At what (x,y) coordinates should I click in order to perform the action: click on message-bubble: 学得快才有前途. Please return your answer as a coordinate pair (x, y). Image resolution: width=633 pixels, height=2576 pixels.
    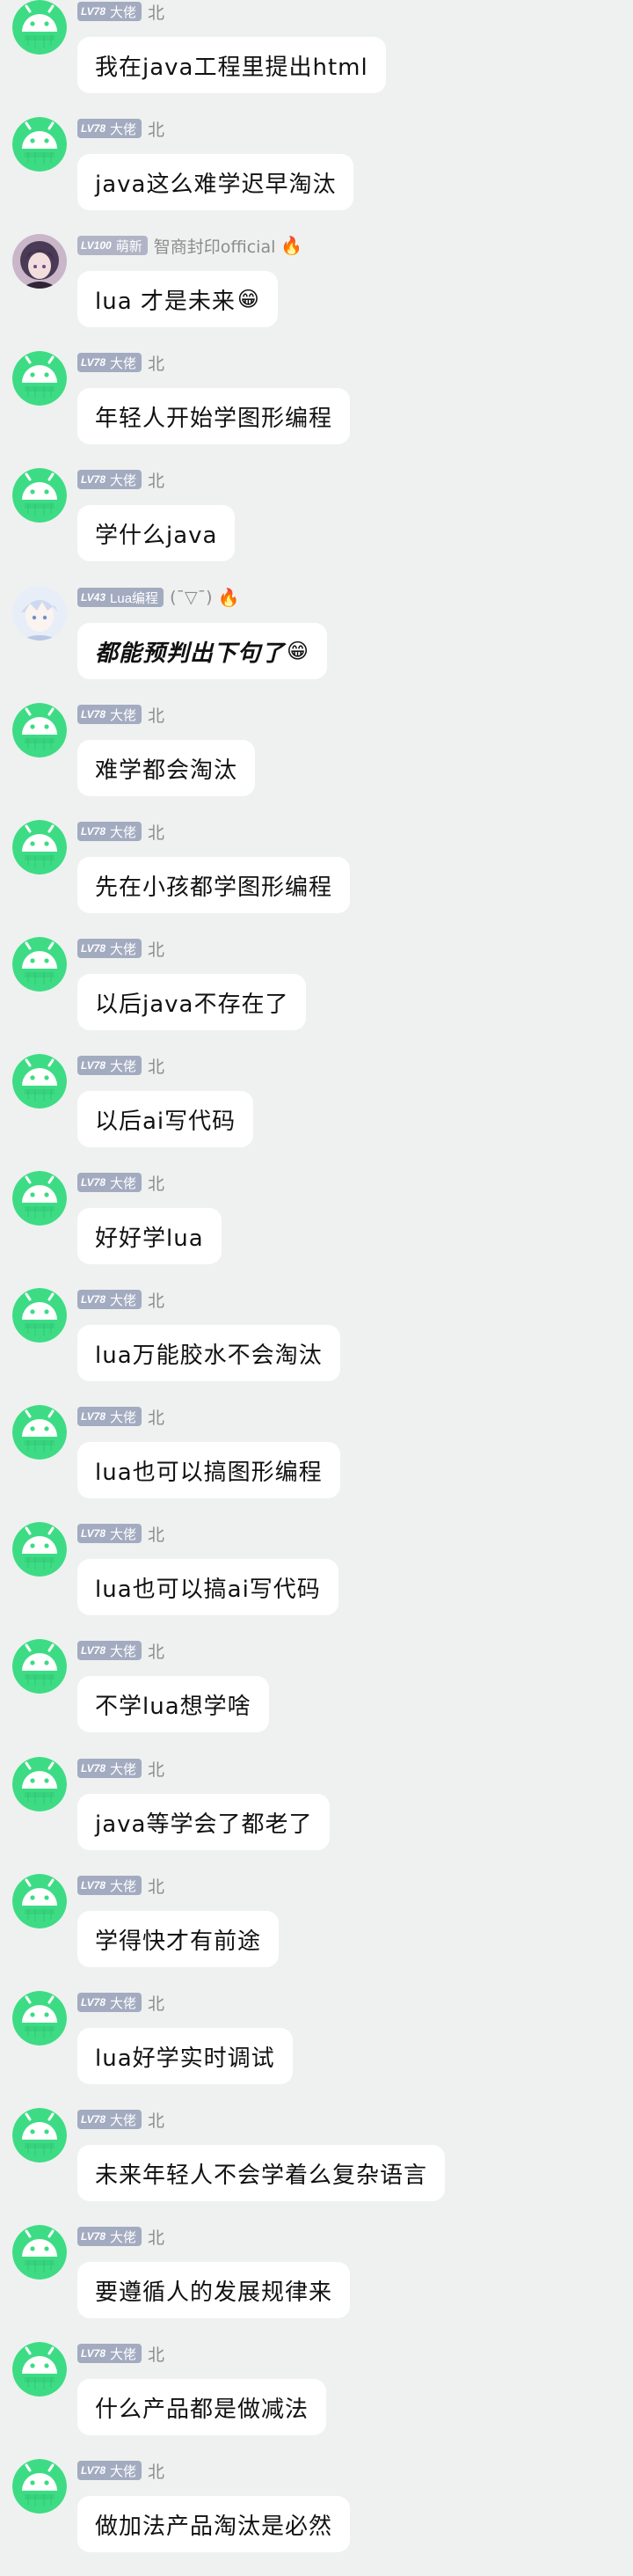
    Looking at the image, I should click on (178, 1939).